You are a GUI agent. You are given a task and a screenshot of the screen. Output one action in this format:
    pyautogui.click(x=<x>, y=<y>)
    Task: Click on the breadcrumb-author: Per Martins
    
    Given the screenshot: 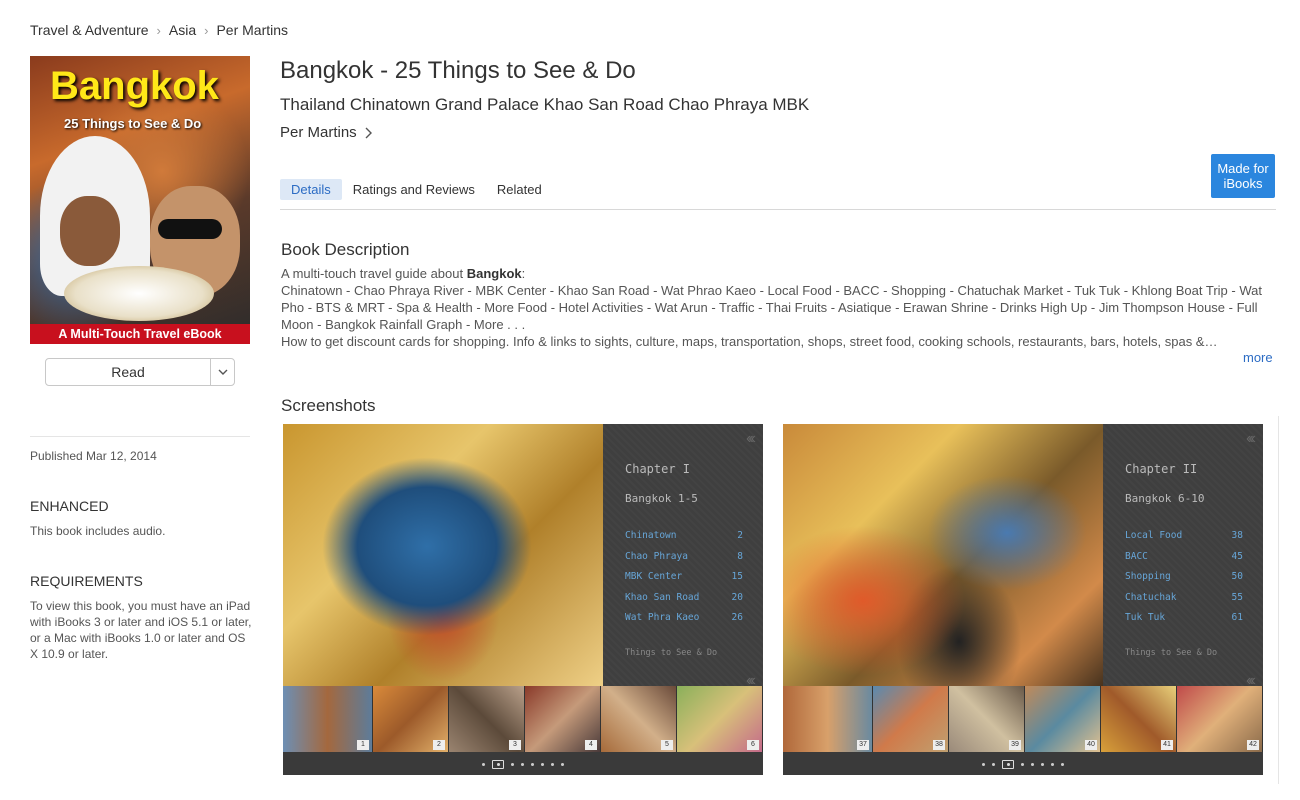 What is the action you would take?
    pyautogui.click(x=252, y=30)
    